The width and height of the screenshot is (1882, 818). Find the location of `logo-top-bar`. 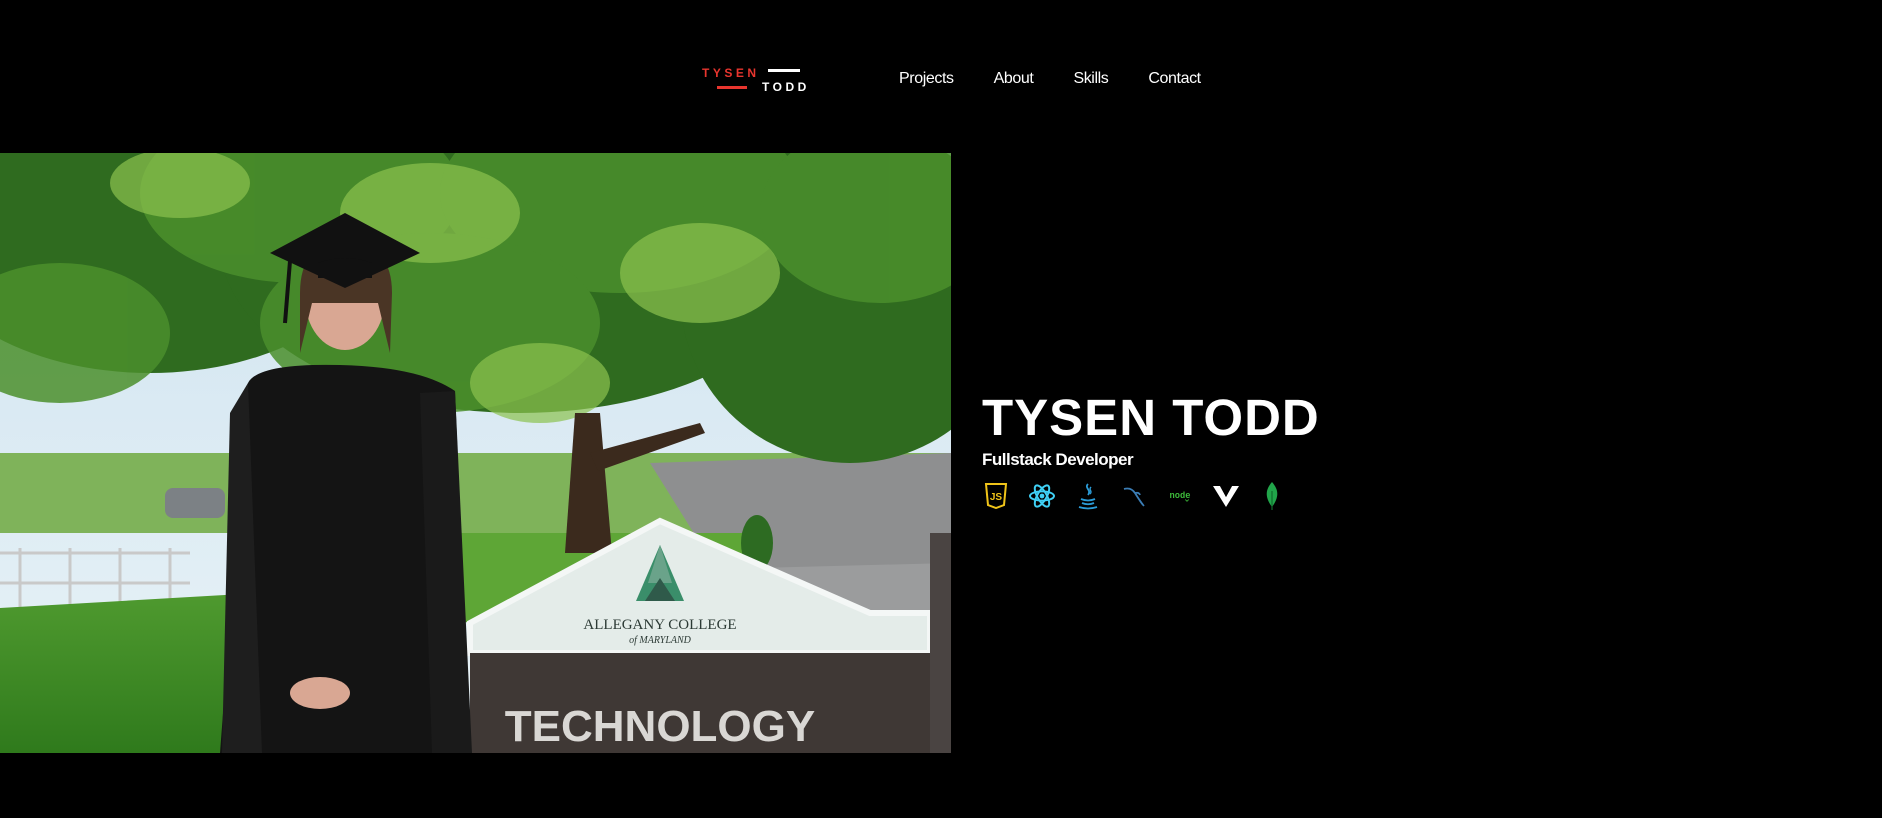

logo-top-bar is located at coordinates (784, 70).